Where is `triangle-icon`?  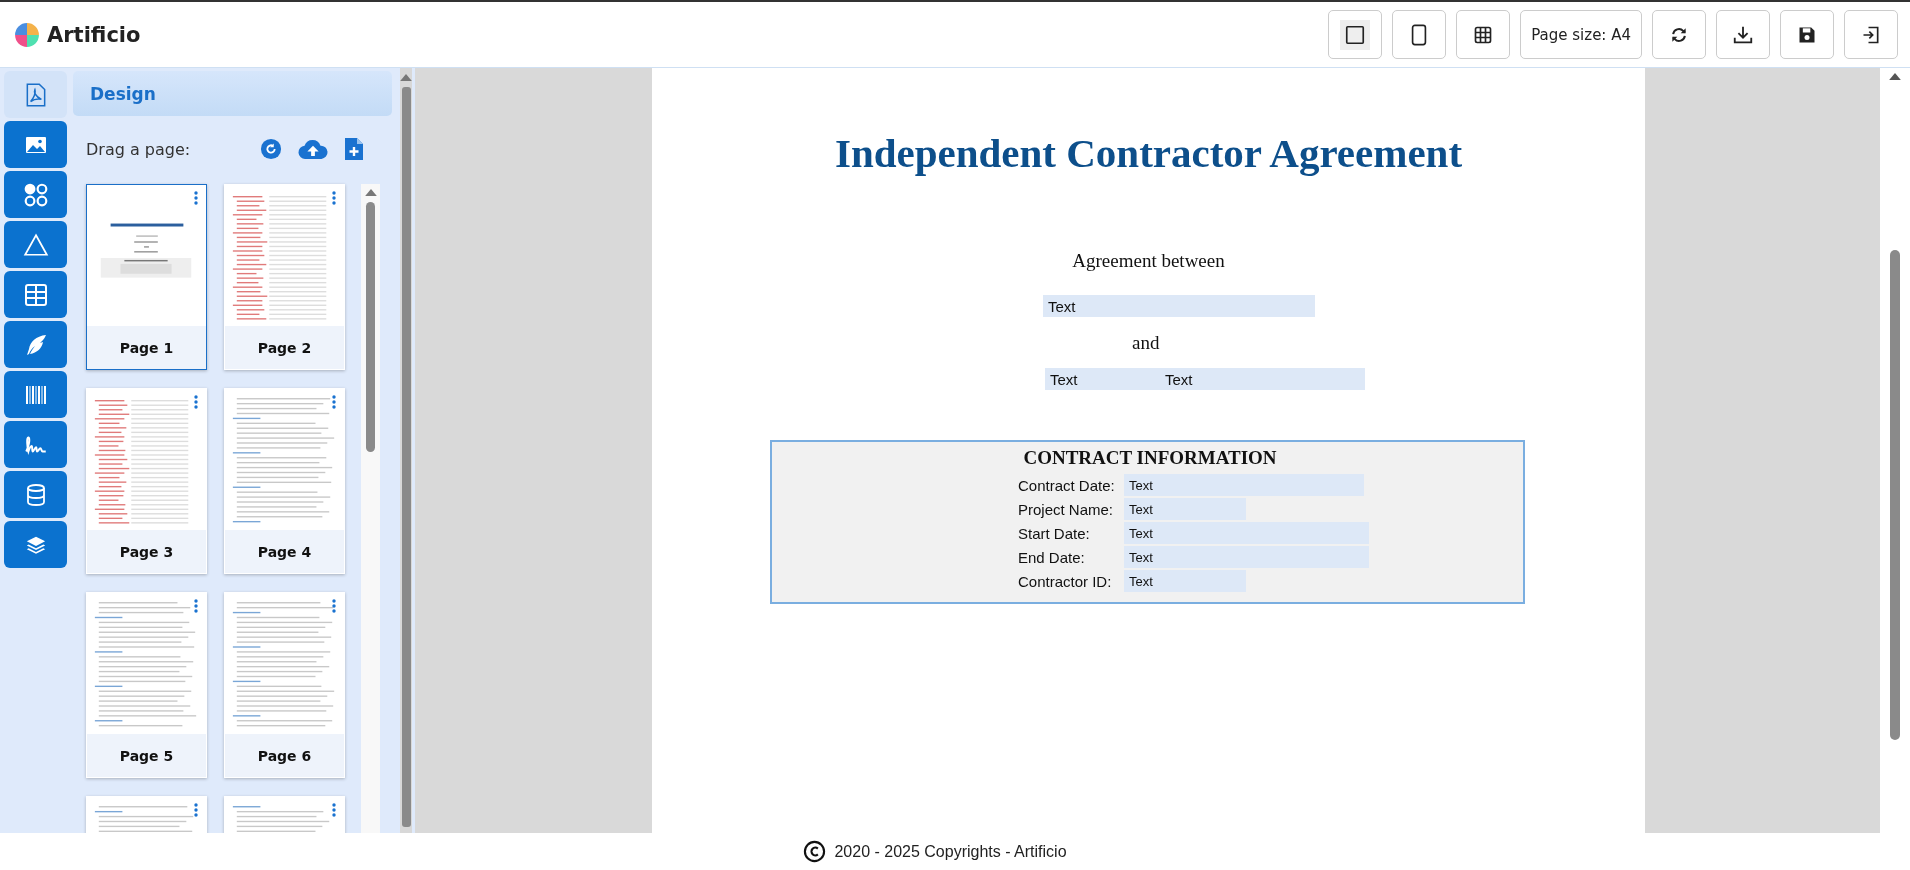 triangle-icon is located at coordinates (35, 244).